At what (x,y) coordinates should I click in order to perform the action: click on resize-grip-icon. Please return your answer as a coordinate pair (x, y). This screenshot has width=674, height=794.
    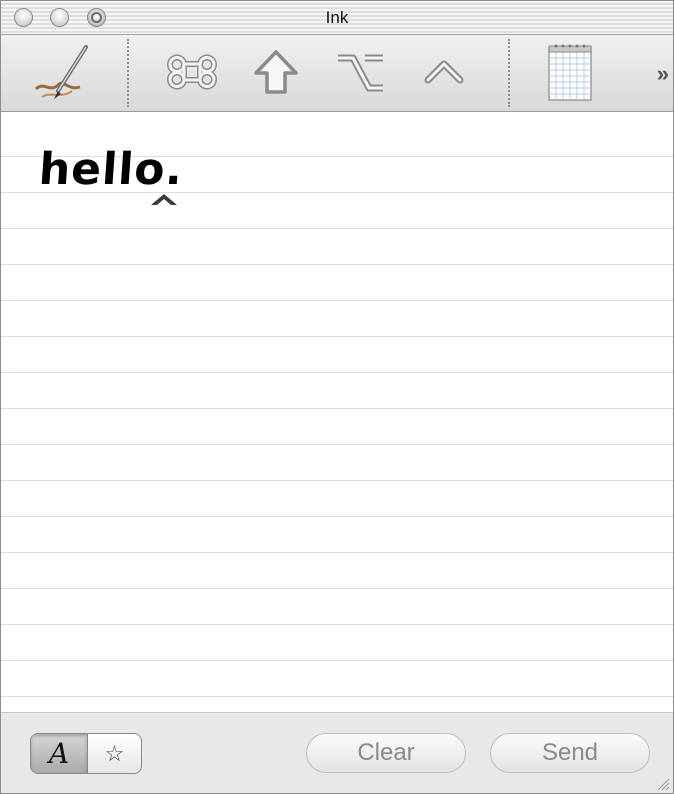
    Looking at the image, I should click on (663, 784).